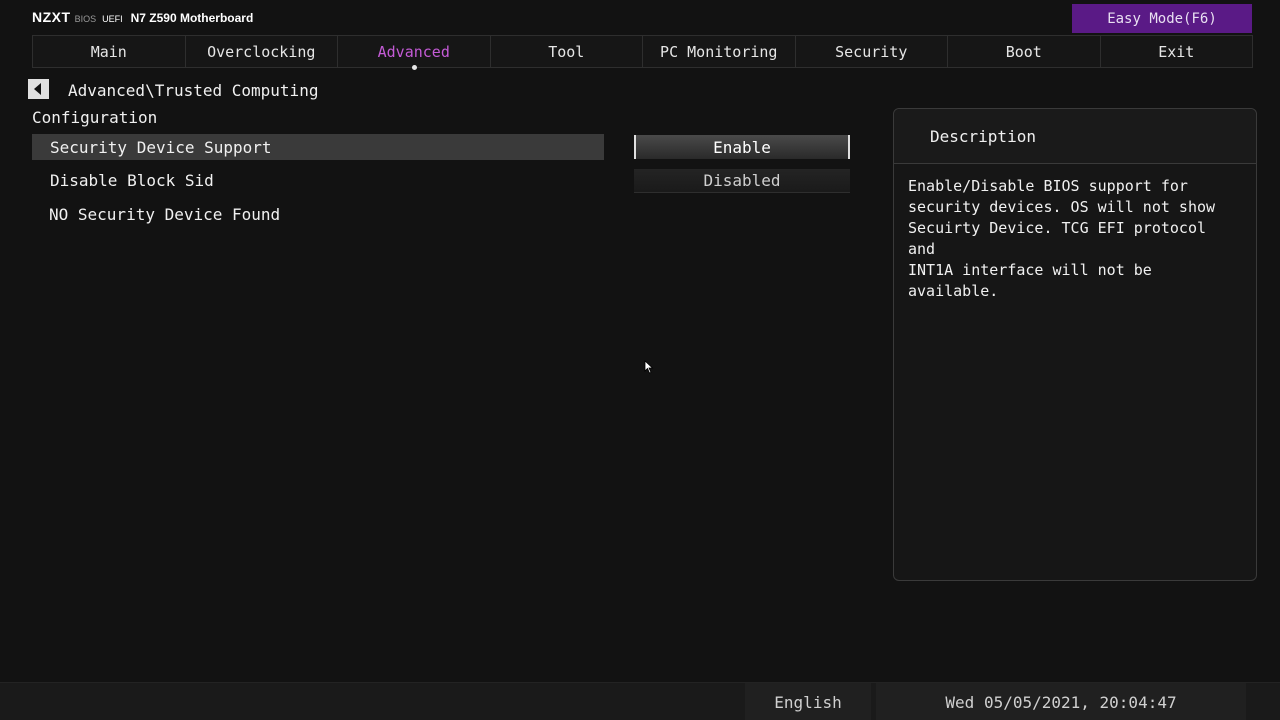 The height and width of the screenshot is (720, 1280). I want to click on setting-row-security-device-support: Security Device Support, so click(318, 147).